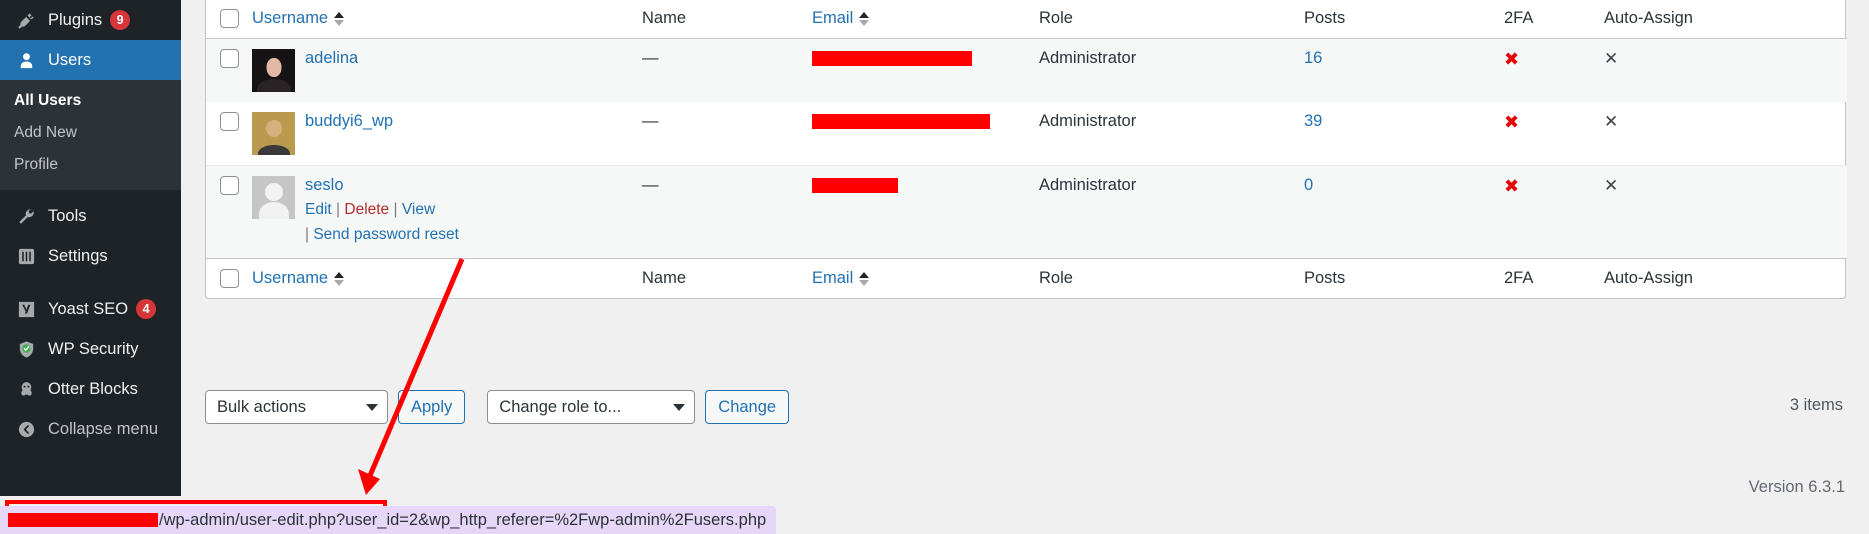 Image resolution: width=1869 pixels, height=534 pixels. Describe the element at coordinates (103, 428) in the screenshot. I see `sidebar-item-label: Collapse menu` at that location.